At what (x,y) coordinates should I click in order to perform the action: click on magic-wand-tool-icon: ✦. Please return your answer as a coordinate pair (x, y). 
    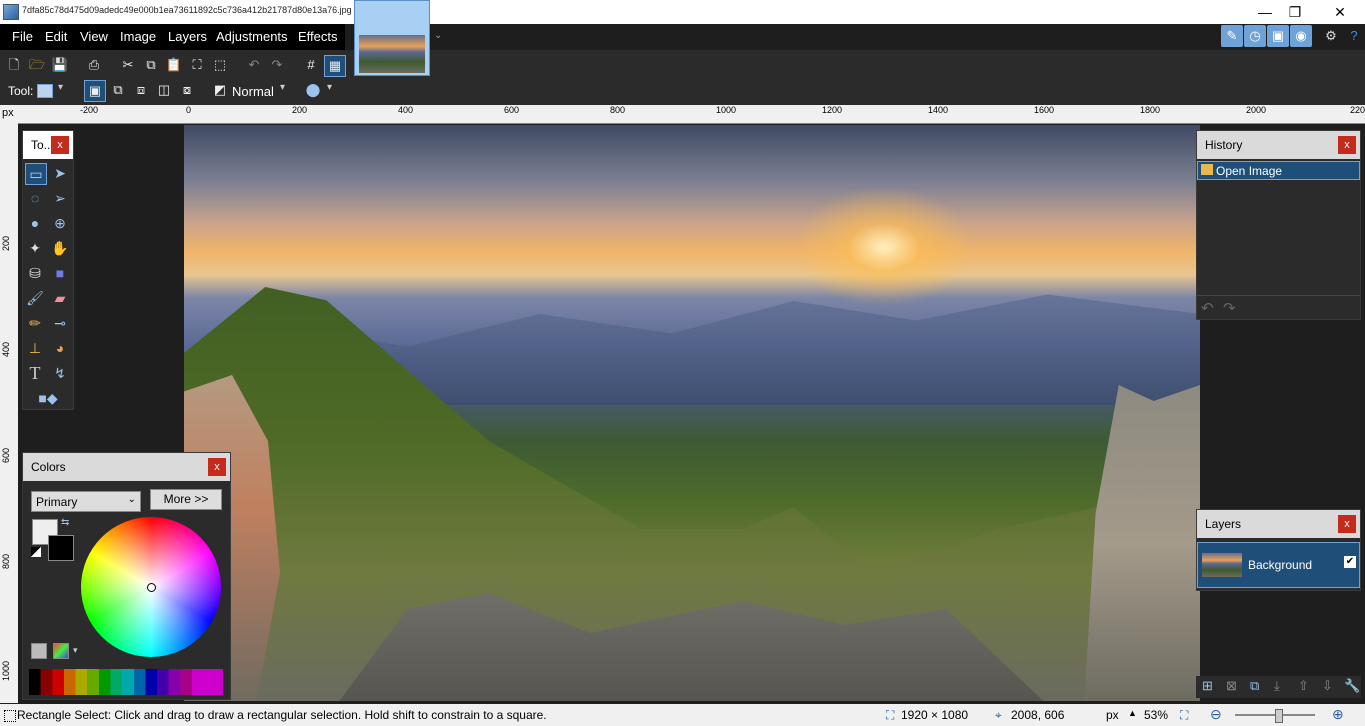
    Looking at the image, I should click on (35, 248).